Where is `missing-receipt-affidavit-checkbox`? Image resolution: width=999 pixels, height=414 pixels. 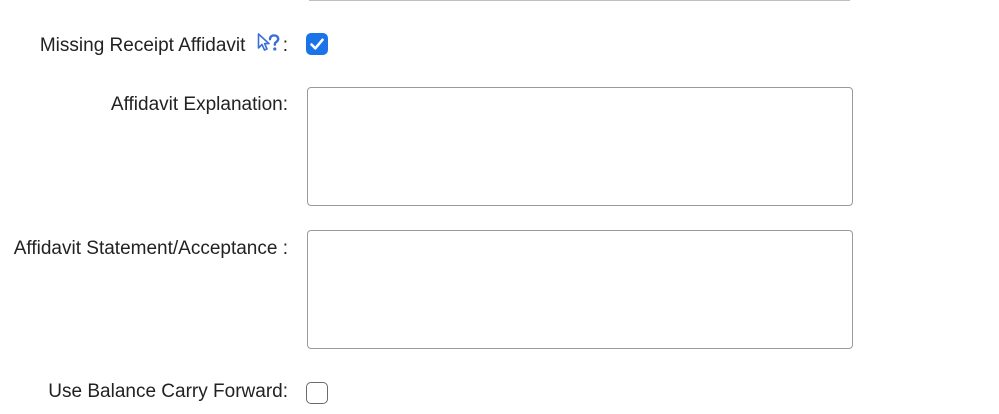 missing-receipt-affidavit-checkbox is located at coordinates (317, 44).